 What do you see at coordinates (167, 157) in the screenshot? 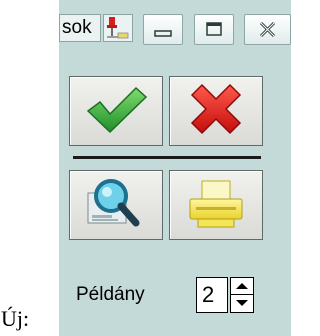
I see `divider` at bounding box center [167, 157].